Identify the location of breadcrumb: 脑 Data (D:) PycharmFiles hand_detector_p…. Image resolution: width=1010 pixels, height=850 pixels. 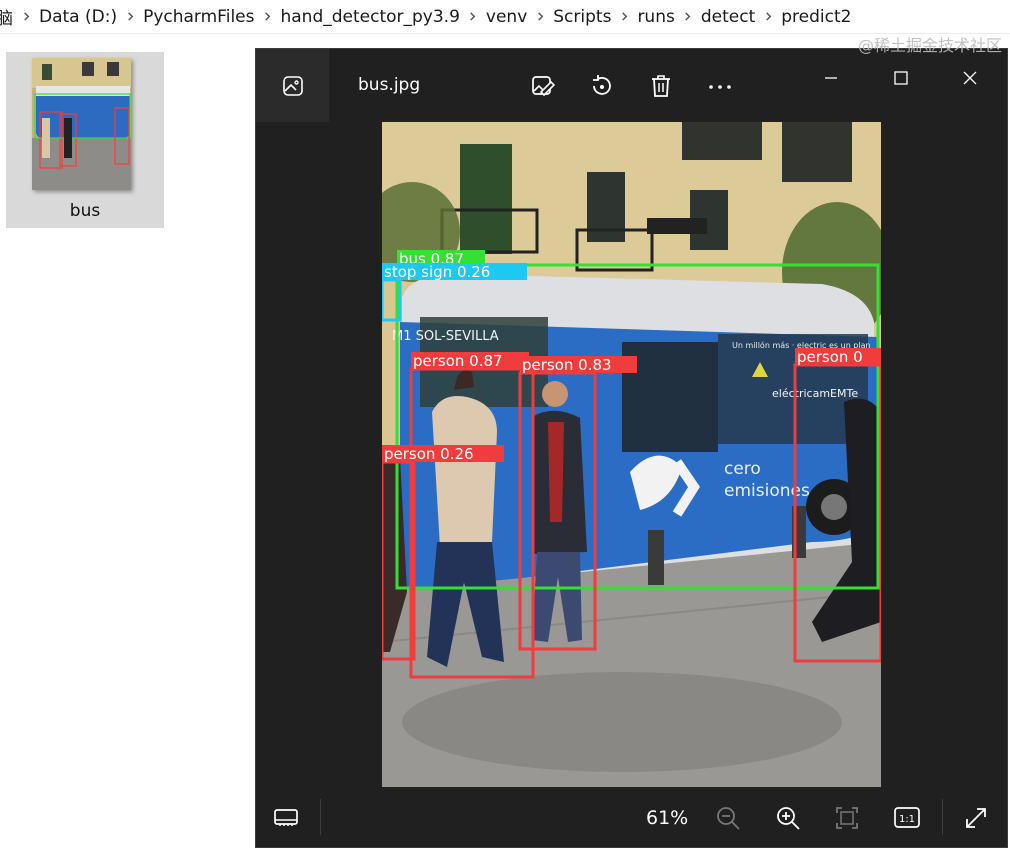
(505, 17).